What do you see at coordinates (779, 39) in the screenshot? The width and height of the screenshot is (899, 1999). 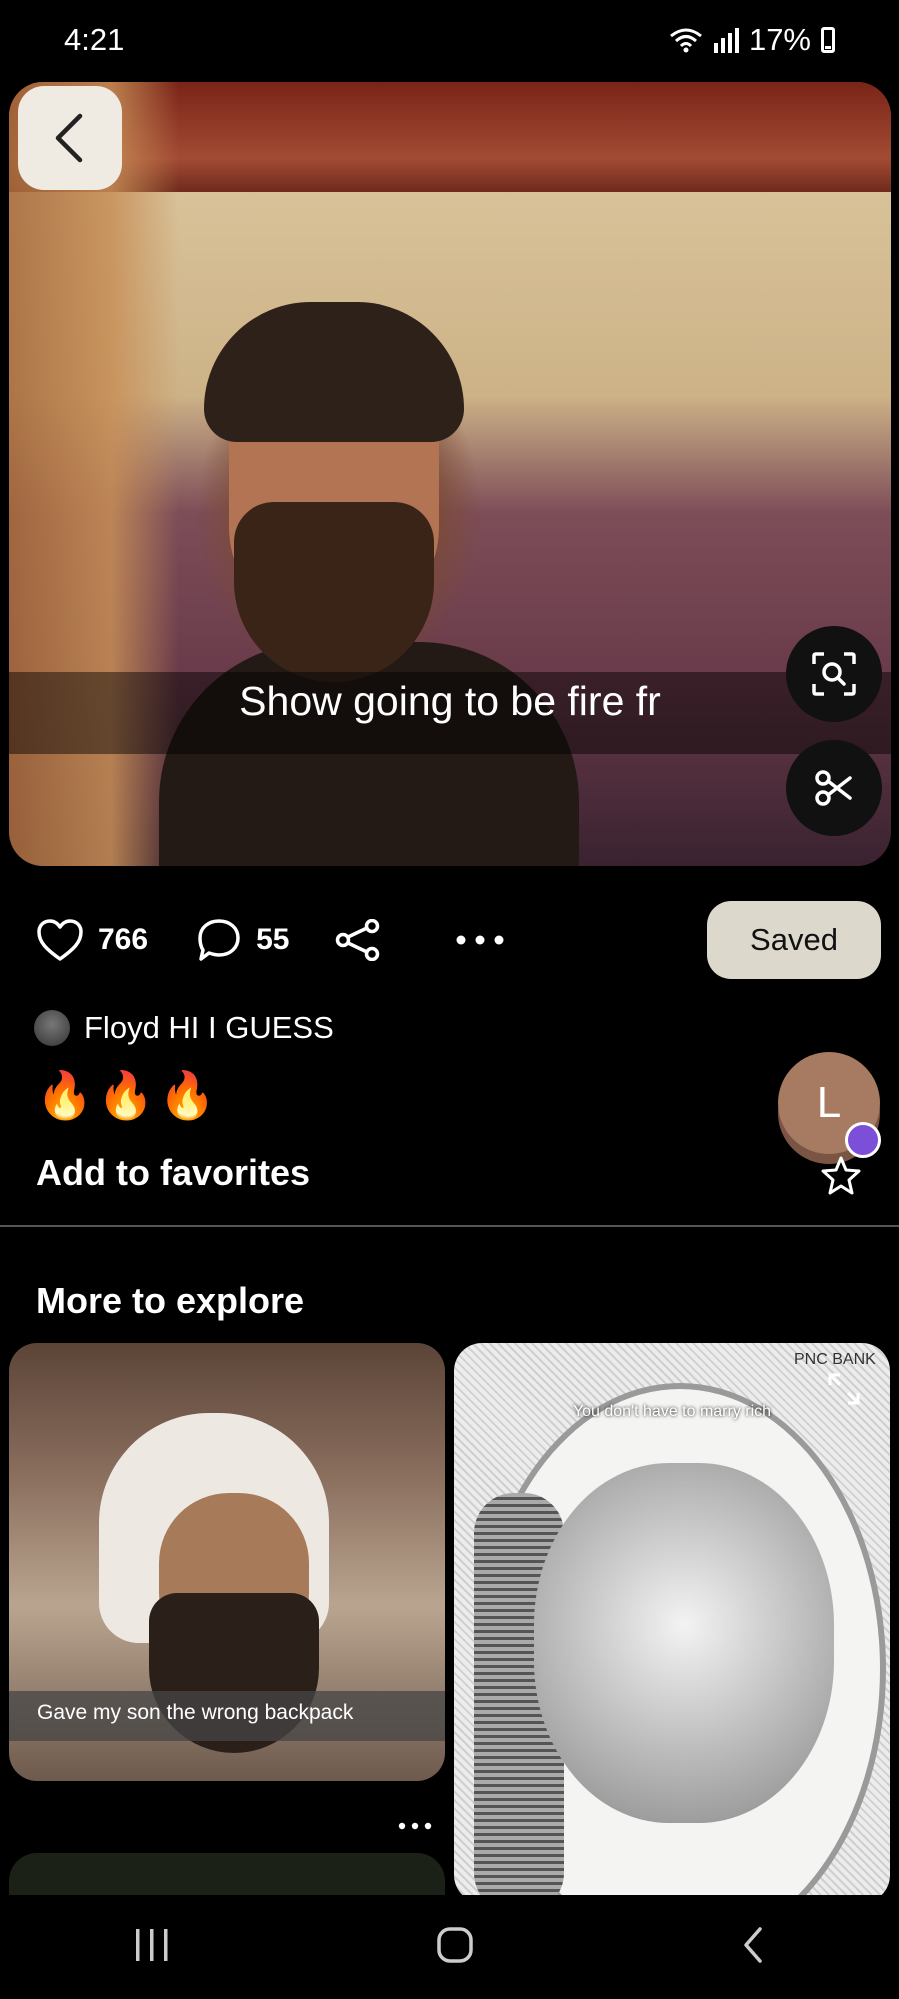 I see `battery-percent: 17%` at bounding box center [779, 39].